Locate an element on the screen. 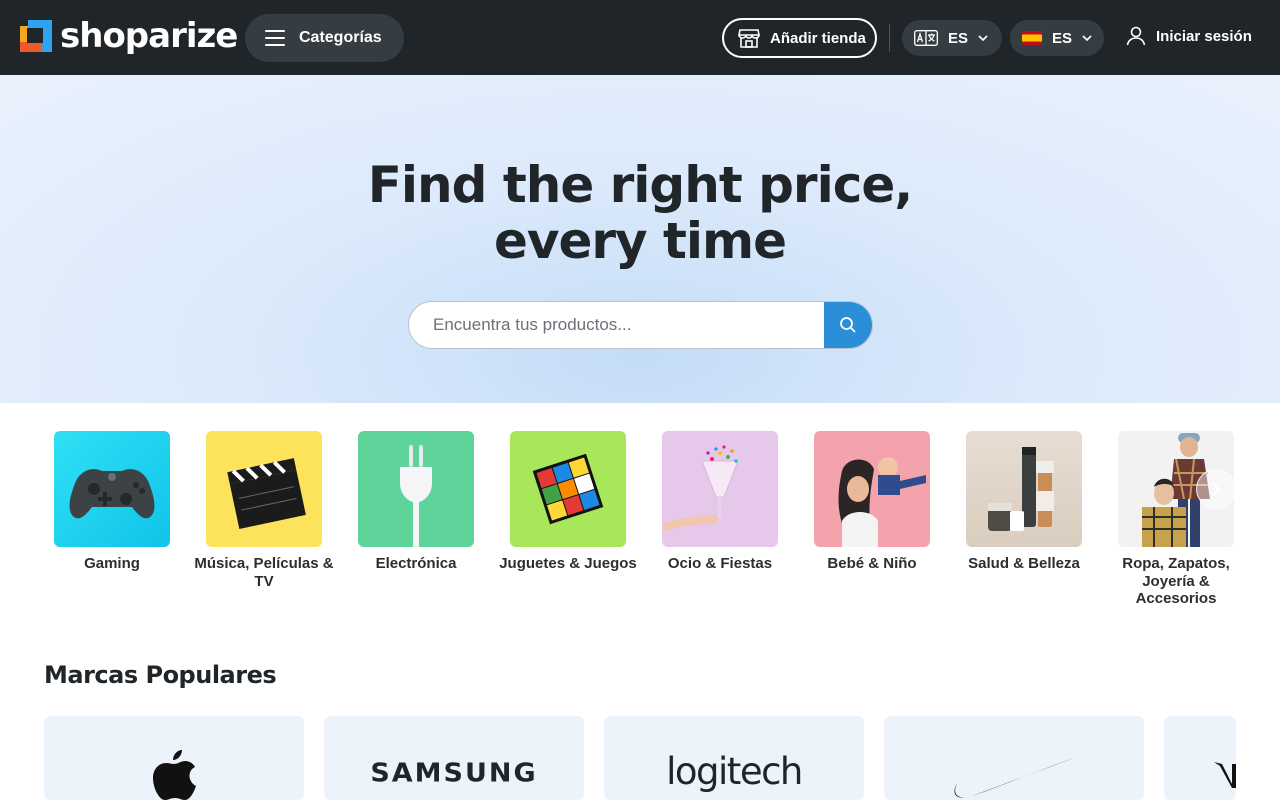 The height and width of the screenshot is (800, 1280). shoparize-logo: shoparize is located at coordinates (129, 36).